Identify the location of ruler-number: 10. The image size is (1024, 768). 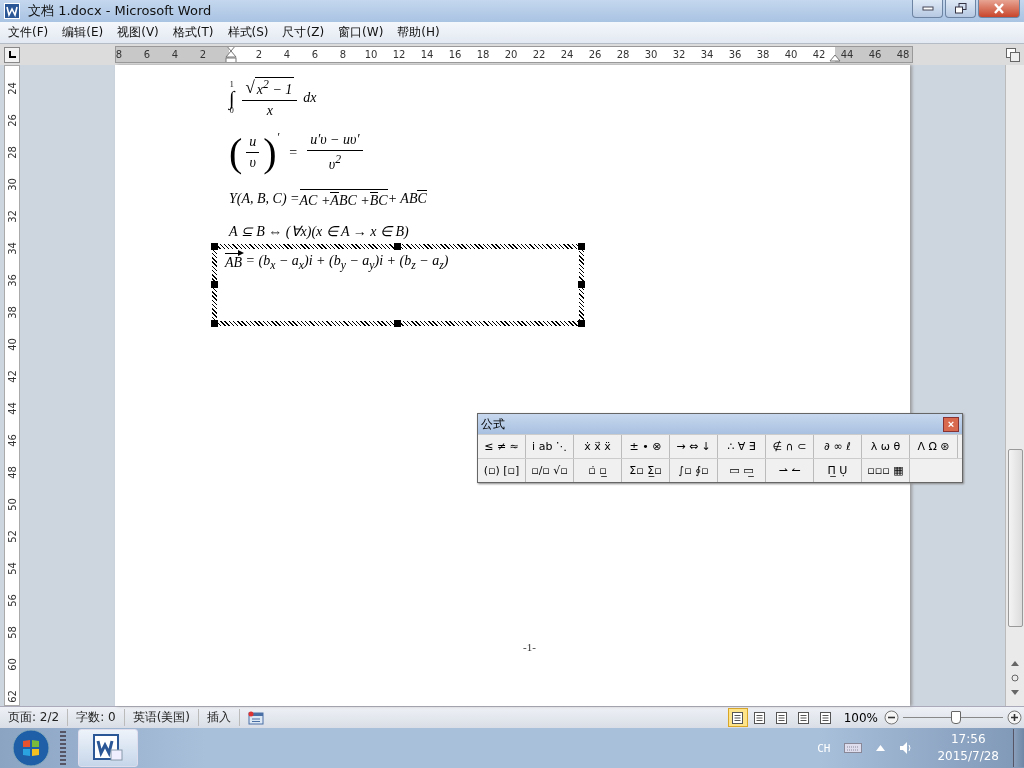
(371, 55).